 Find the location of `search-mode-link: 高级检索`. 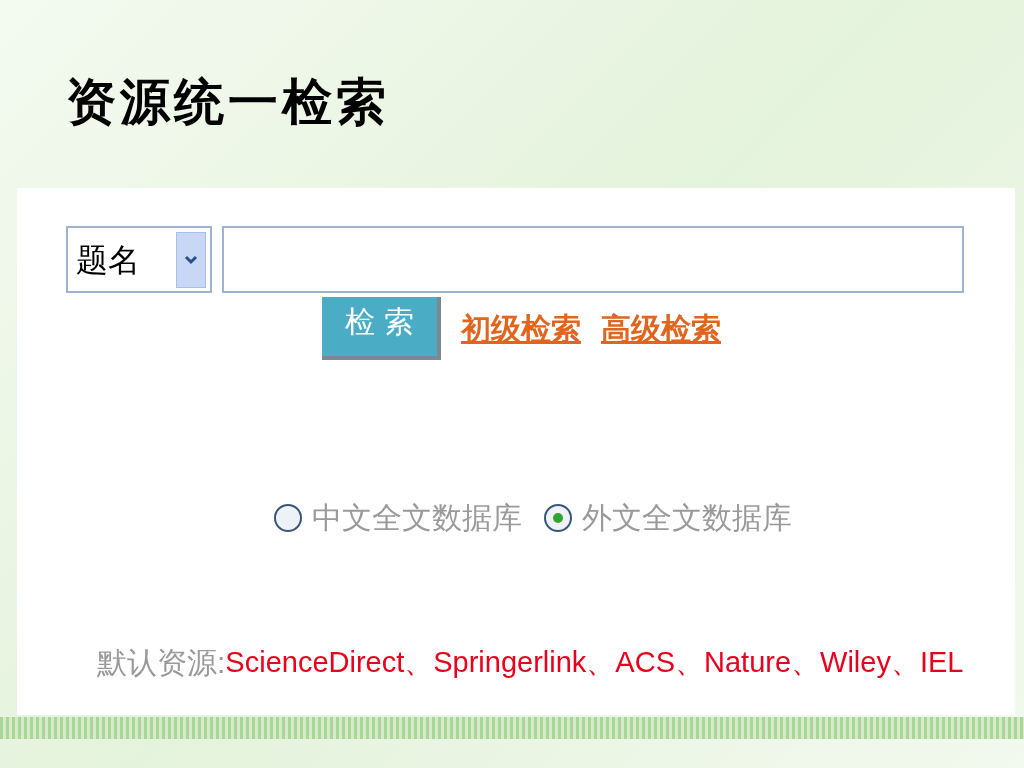

search-mode-link: 高级检索 is located at coordinates (661, 328).